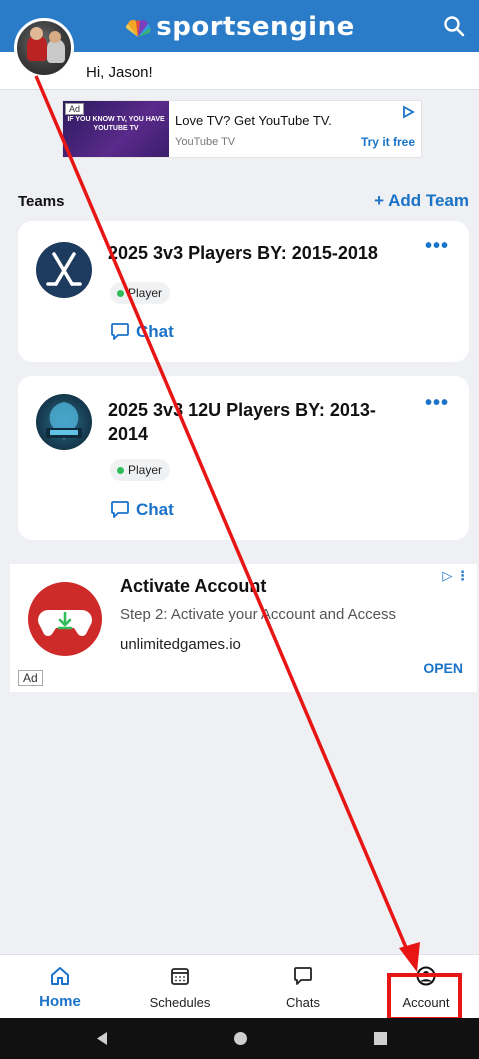 The height and width of the screenshot is (1059, 479). Describe the element at coordinates (255, 27) in the screenshot. I see `brand-name: sportsengine` at that location.